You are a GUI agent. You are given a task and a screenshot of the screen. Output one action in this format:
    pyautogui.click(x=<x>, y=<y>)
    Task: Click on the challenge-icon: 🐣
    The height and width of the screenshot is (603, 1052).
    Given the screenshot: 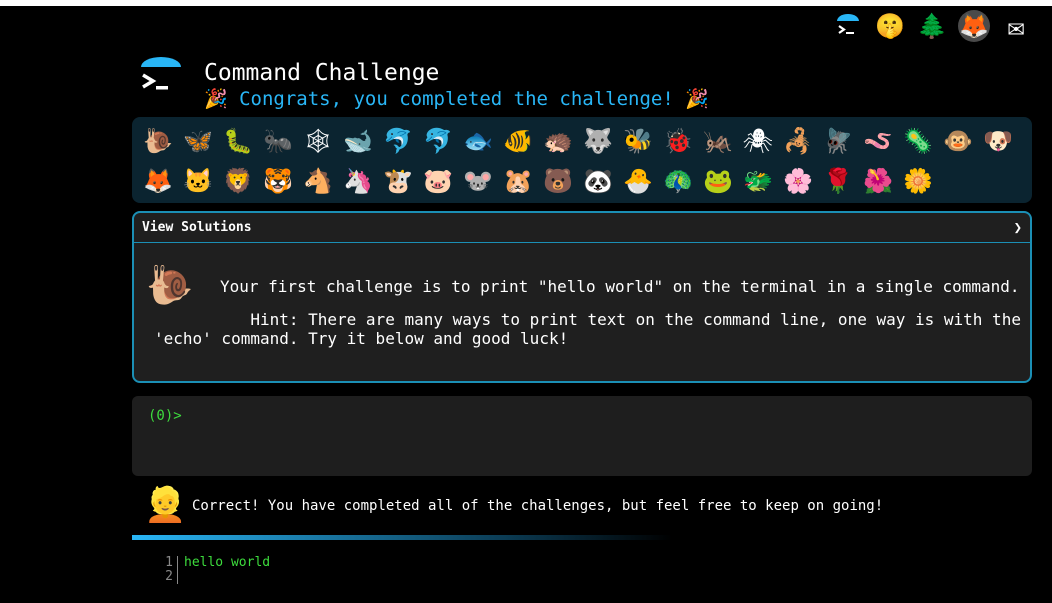 What is the action you would take?
    pyautogui.click(x=638, y=181)
    